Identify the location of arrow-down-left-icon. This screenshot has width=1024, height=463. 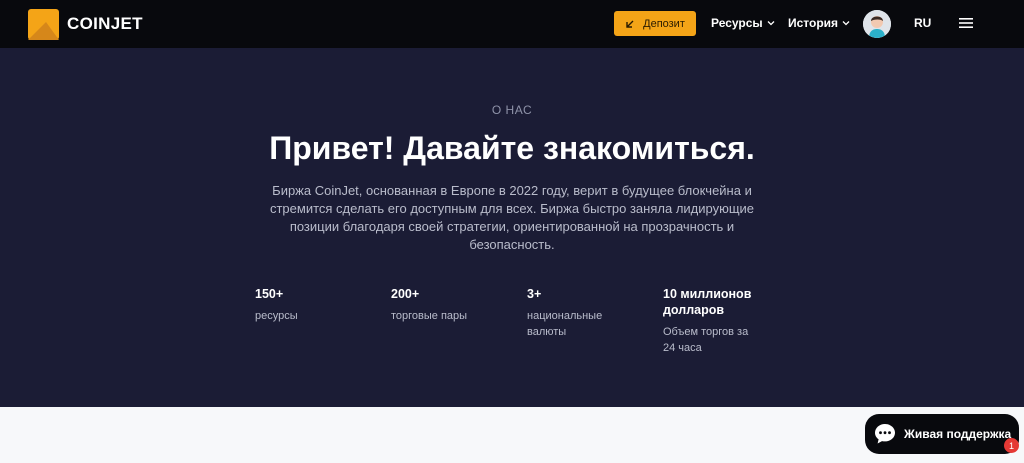
(630, 24).